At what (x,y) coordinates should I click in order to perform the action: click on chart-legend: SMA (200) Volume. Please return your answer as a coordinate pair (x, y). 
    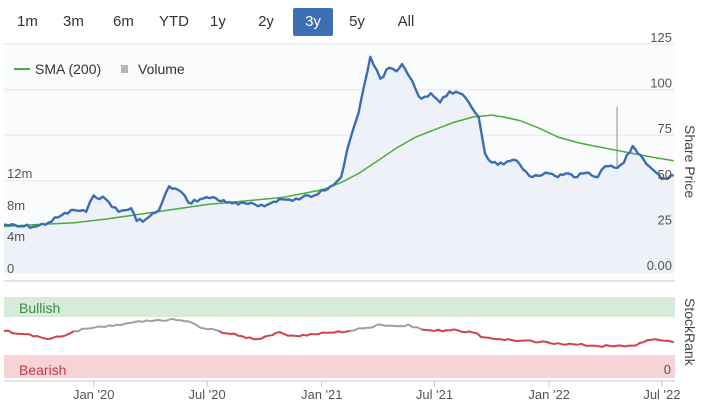
    Looking at the image, I should click on (99, 69).